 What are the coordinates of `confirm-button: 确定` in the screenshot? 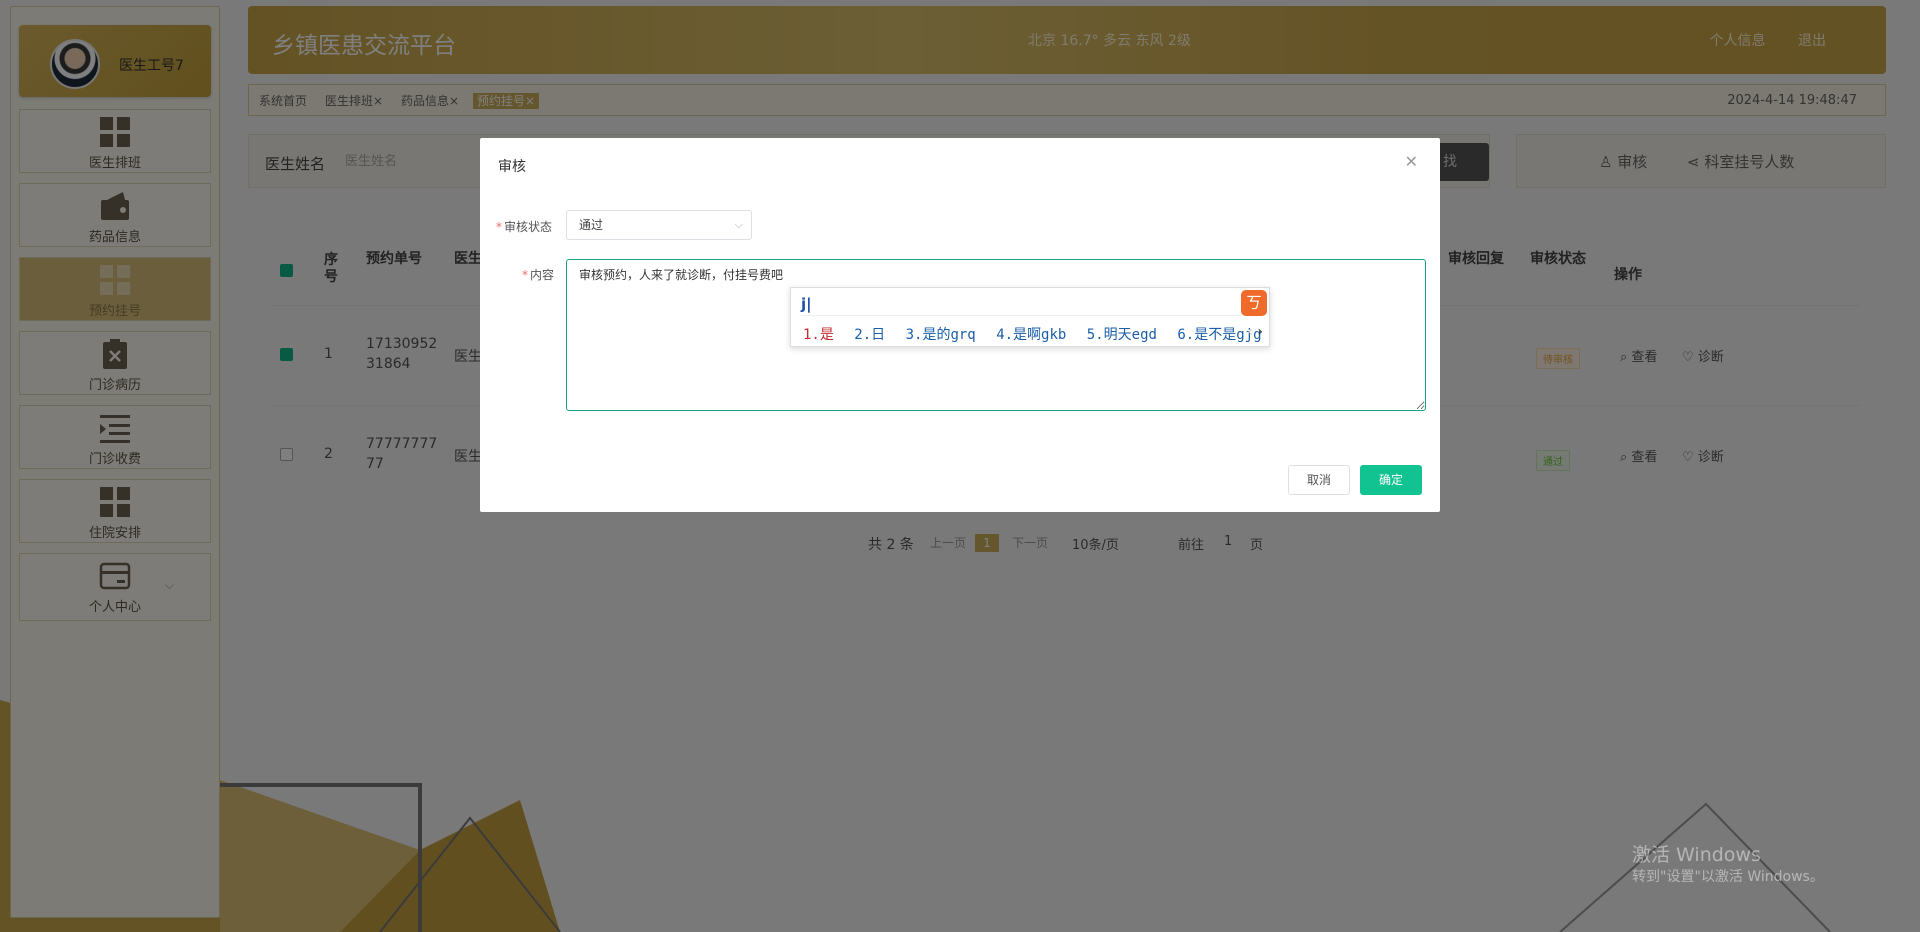 It's located at (1391, 480).